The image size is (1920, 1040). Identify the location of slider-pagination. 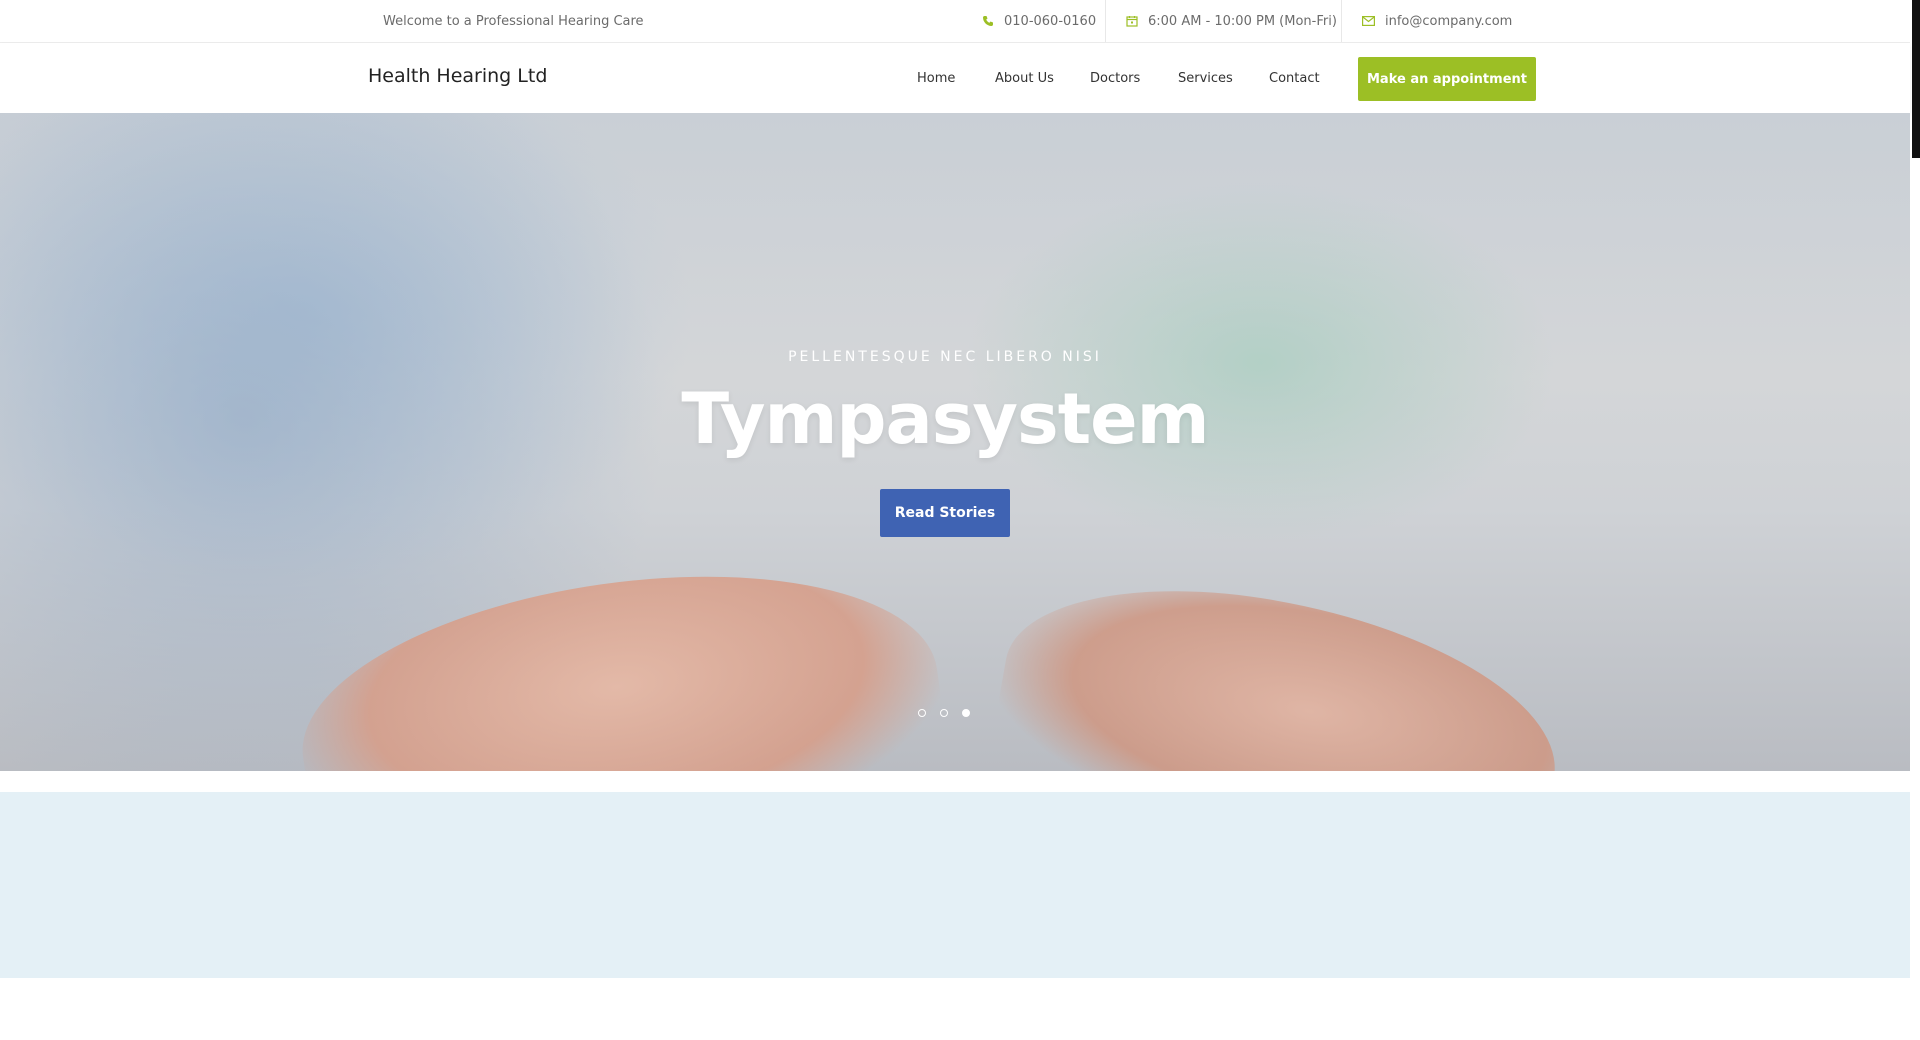
(944, 713).